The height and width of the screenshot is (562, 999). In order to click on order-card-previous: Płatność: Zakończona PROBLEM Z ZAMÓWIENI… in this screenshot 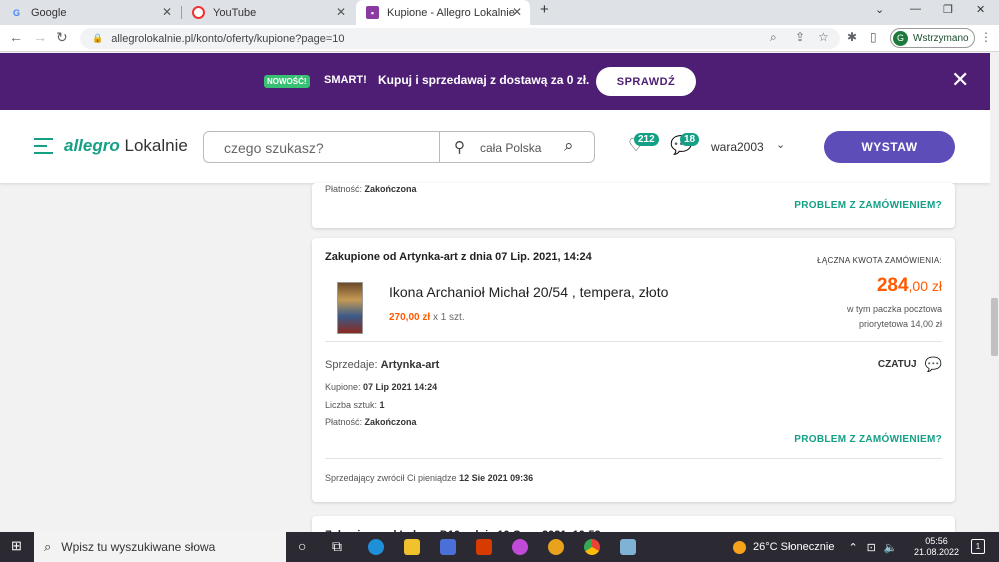, I will do `click(633, 205)`.